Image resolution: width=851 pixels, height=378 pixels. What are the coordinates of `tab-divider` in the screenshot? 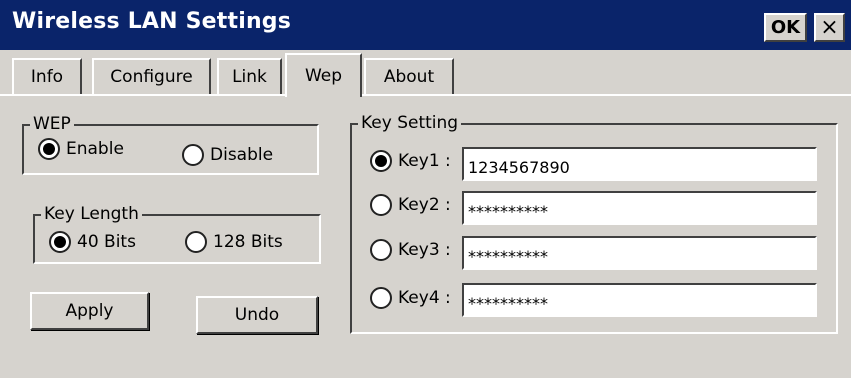 It's located at (425, 95).